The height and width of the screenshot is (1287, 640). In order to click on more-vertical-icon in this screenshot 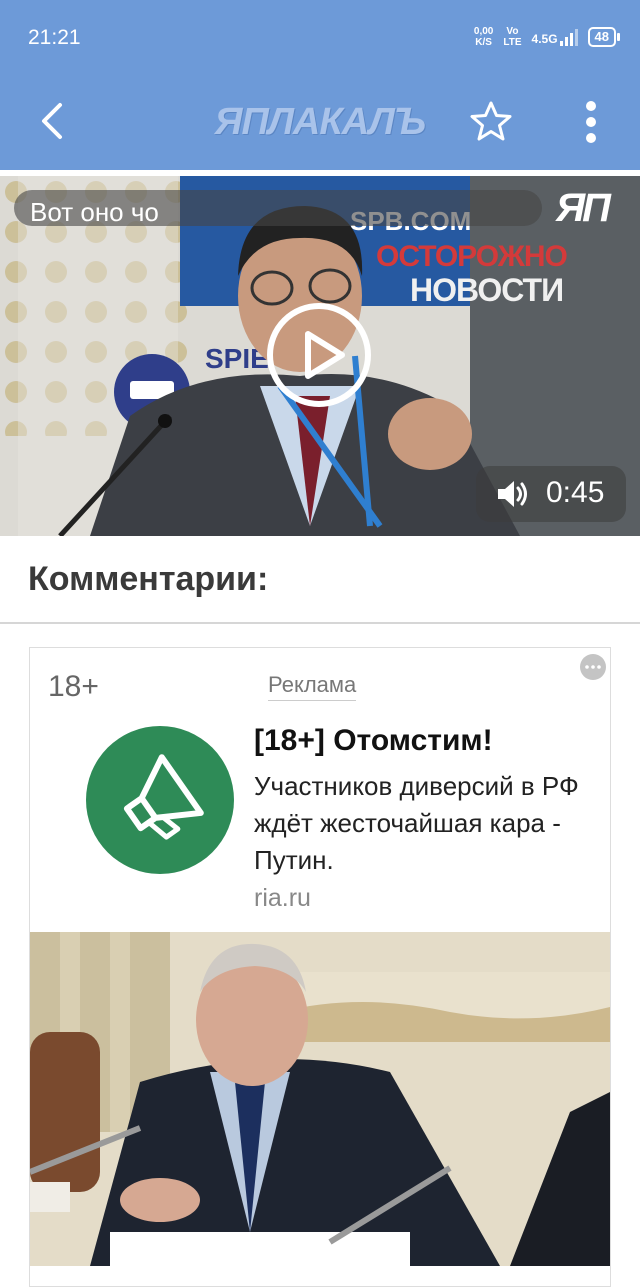, I will do `click(591, 122)`.